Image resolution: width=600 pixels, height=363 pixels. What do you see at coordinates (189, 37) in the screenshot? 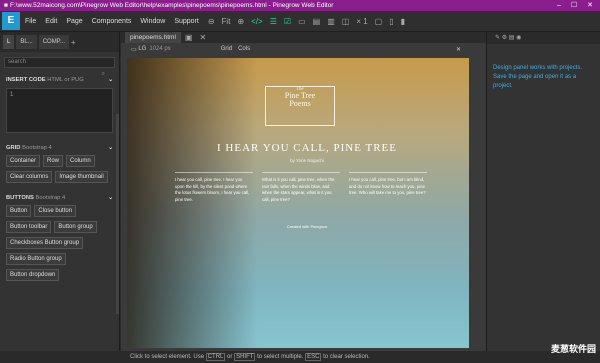
I see `save-icon: ▣` at bounding box center [189, 37].